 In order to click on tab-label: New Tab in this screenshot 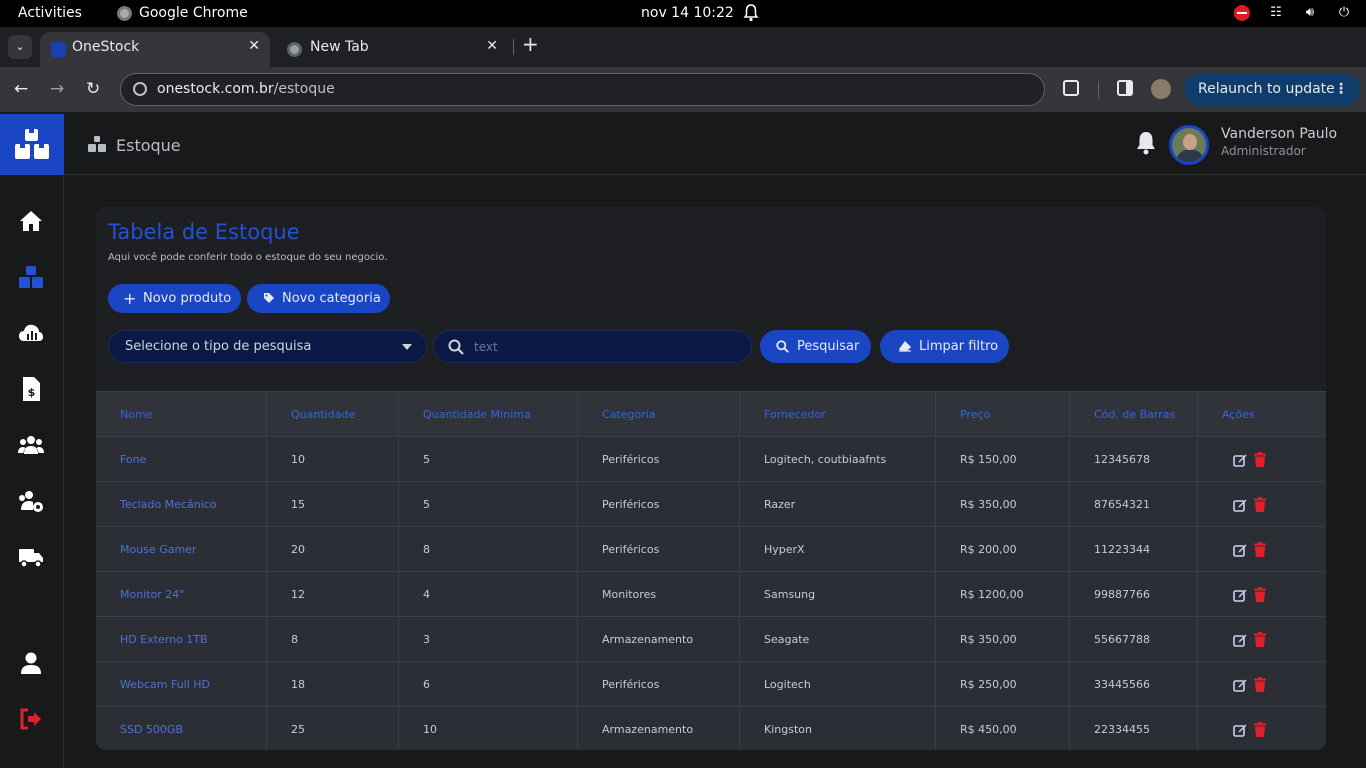, I will do `click(339, 47)`.